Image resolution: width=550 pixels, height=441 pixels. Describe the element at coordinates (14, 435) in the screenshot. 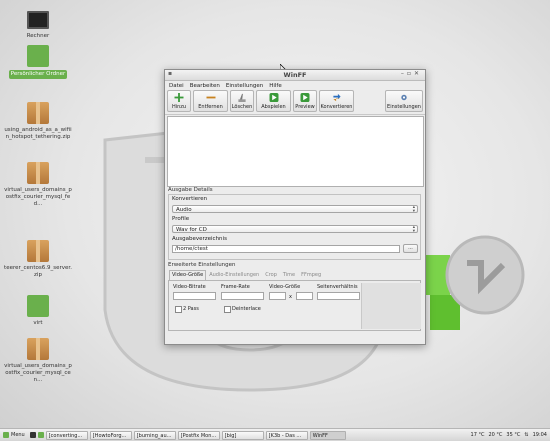

I see `start-menu-button: Menu` at that location.